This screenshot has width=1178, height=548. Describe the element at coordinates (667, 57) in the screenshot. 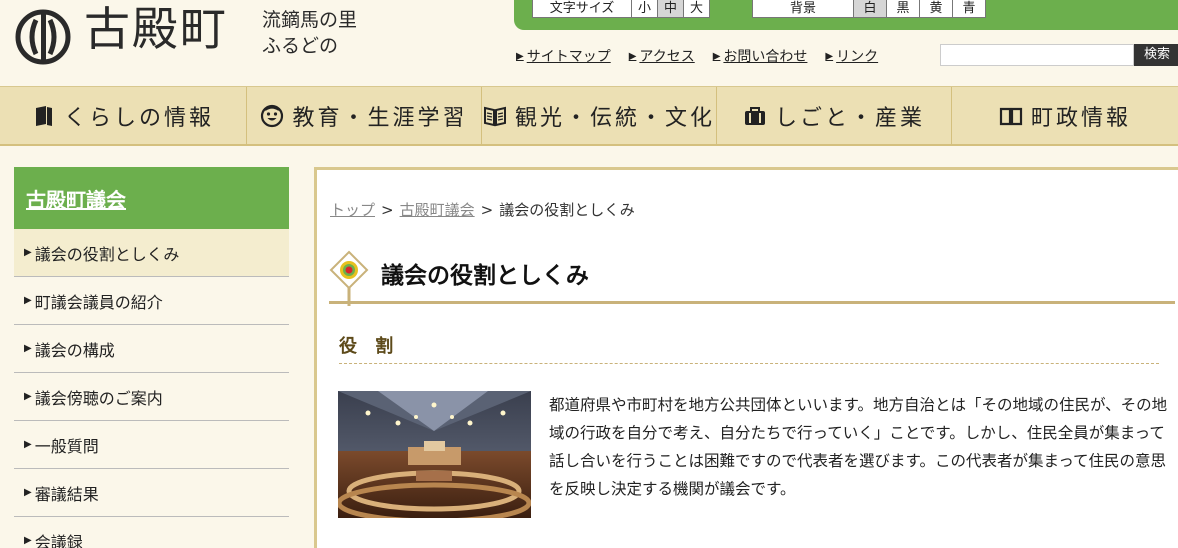

I see `link-label: アクセス` at that location.